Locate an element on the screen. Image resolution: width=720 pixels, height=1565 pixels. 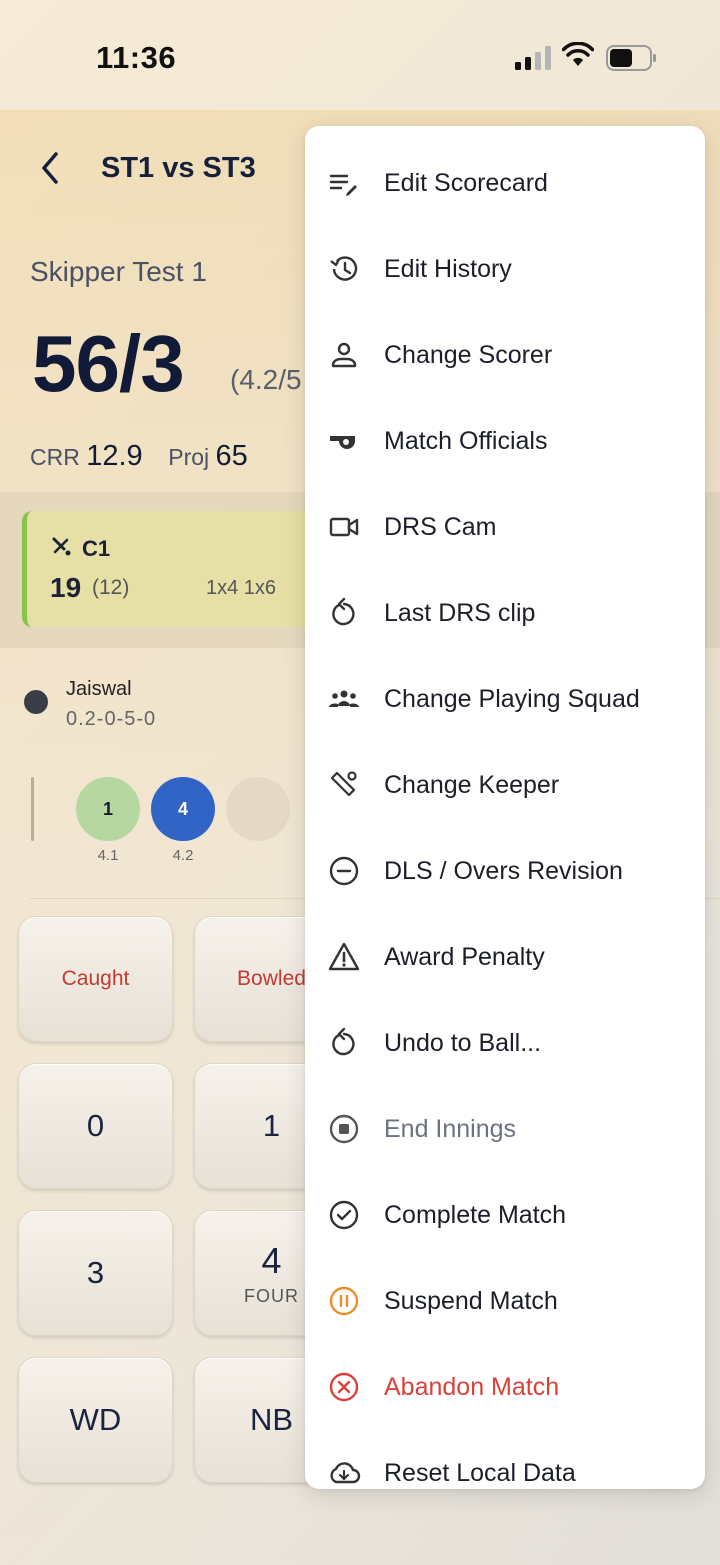
innings-score: 56/3 is located at coordinates (108, 363).